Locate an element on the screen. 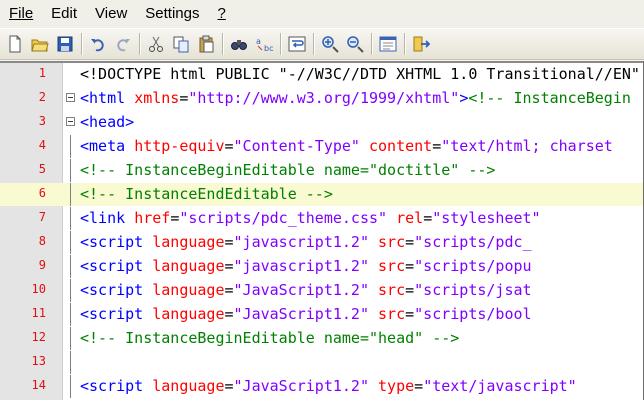 Image resolution: width=644 pixels, height=400 pixels. save-button is located at coordinates (65, 44).